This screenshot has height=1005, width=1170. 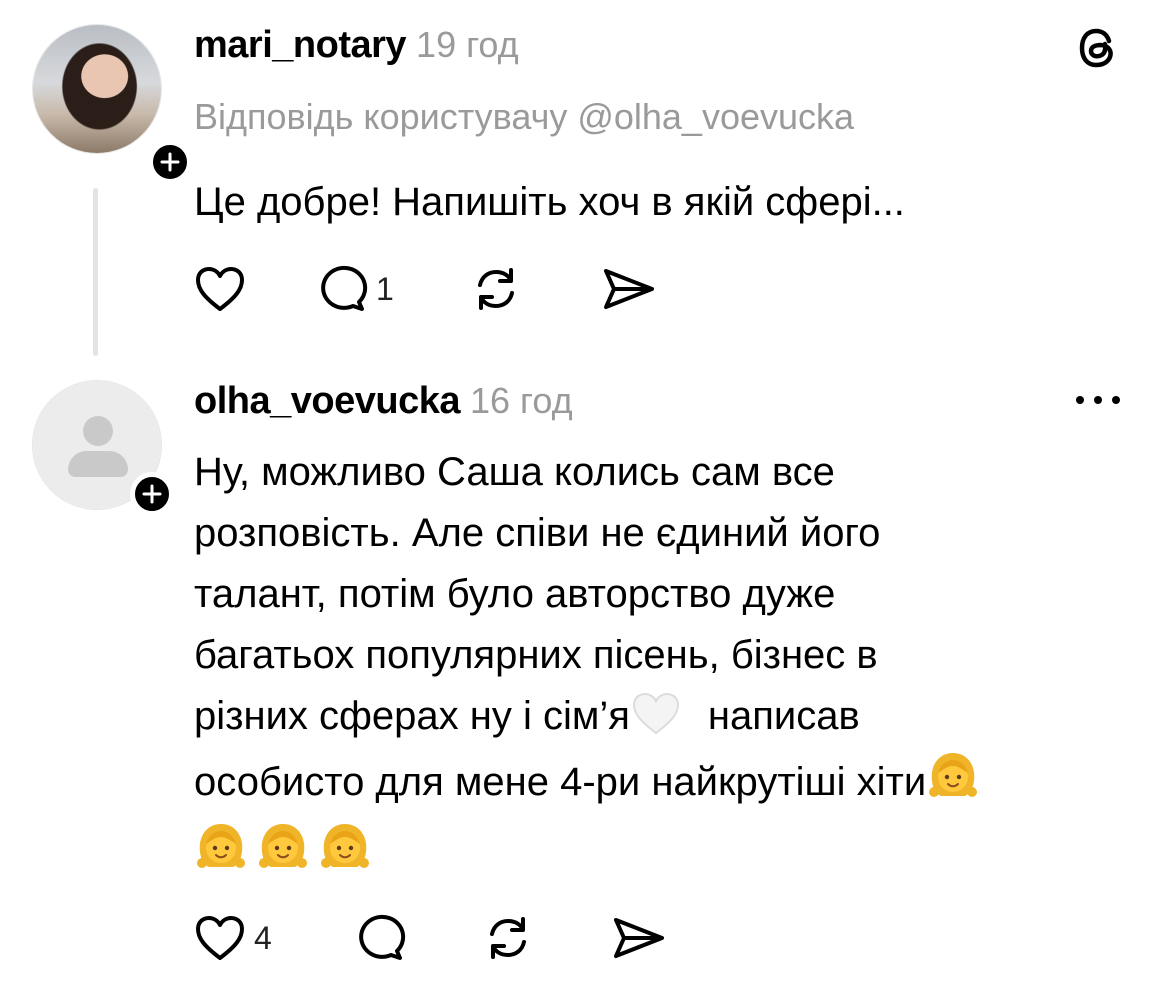 I want to click on avatar-mari-notary, so click(x=112, y=104).